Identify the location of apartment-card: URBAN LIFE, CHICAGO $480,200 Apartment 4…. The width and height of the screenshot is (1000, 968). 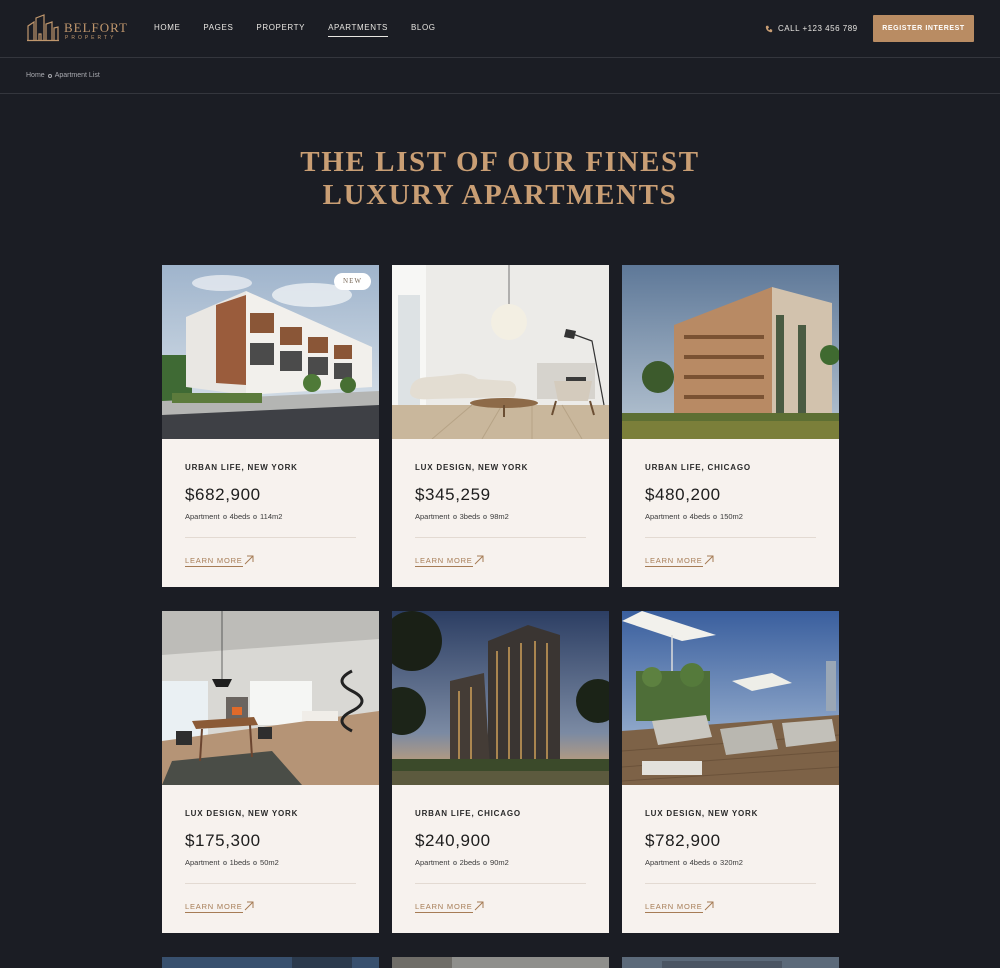
(730, 426).